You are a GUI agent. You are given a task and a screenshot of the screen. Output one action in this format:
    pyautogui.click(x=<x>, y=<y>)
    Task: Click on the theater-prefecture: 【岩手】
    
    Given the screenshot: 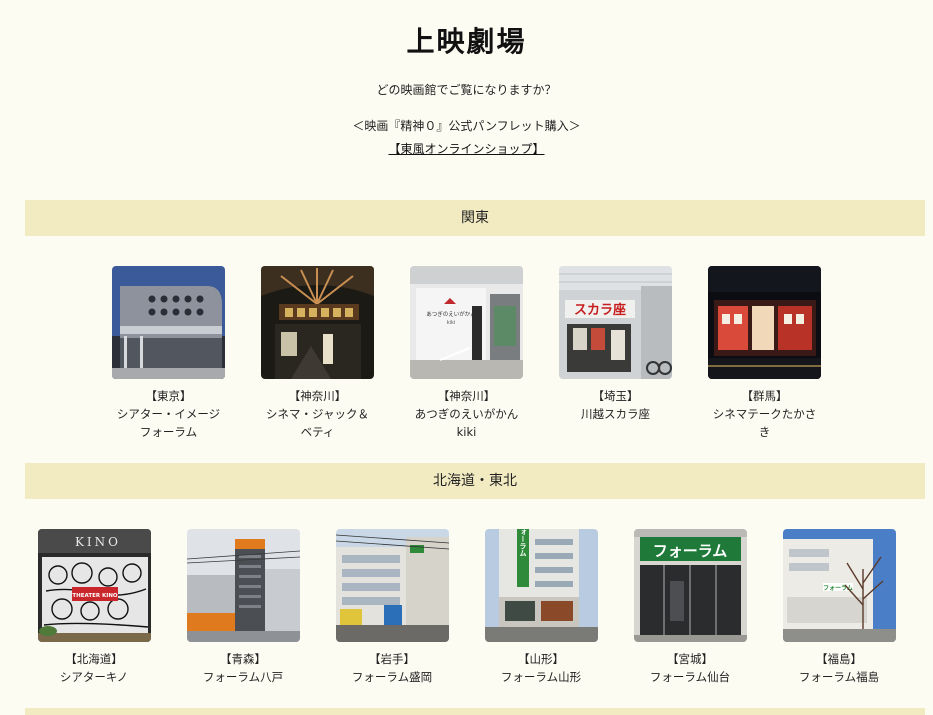 What is the action you would take?
    pyautogui.click(x=392, y=659)
    